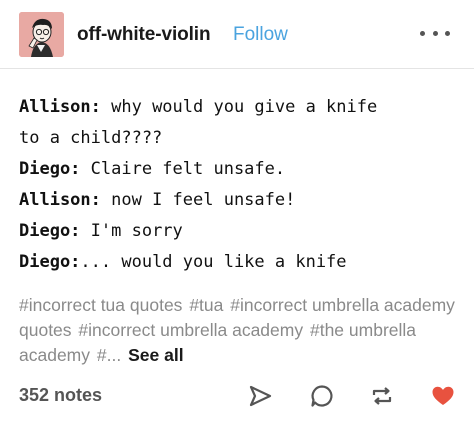 This screenshot has height=428, width=474. I want to click on header-divider, so click(237, 68).